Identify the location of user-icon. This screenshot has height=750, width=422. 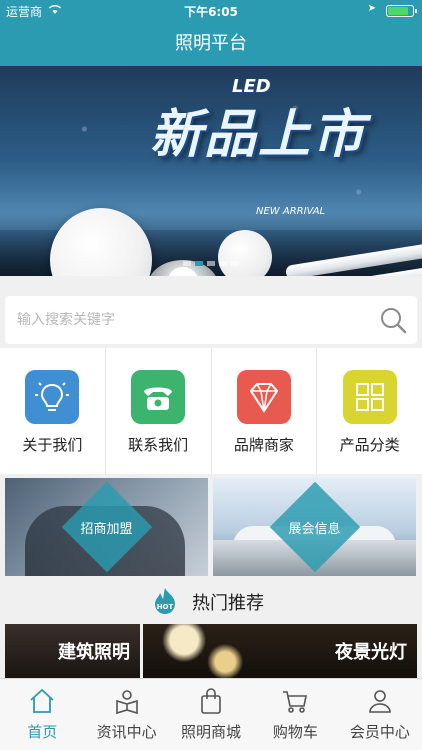
(380, 701).